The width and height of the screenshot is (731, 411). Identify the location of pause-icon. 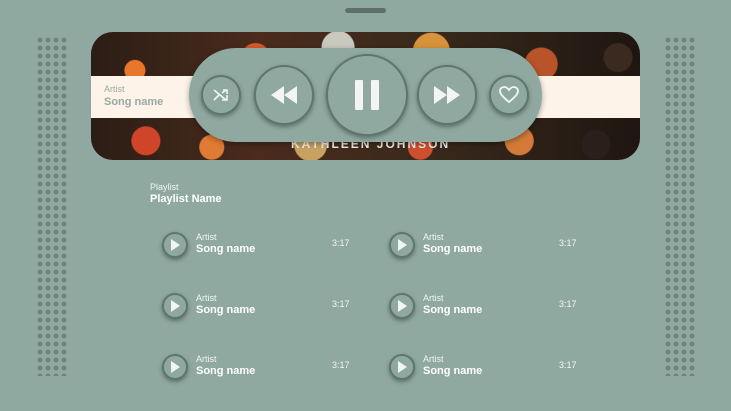
(367, 95).